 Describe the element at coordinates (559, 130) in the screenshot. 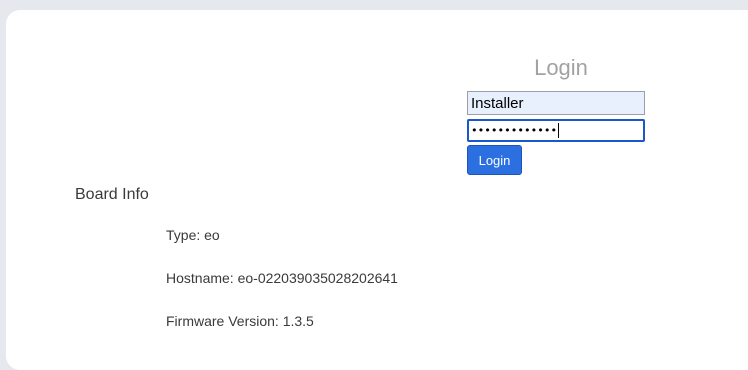

I see `text-caret` at that location.